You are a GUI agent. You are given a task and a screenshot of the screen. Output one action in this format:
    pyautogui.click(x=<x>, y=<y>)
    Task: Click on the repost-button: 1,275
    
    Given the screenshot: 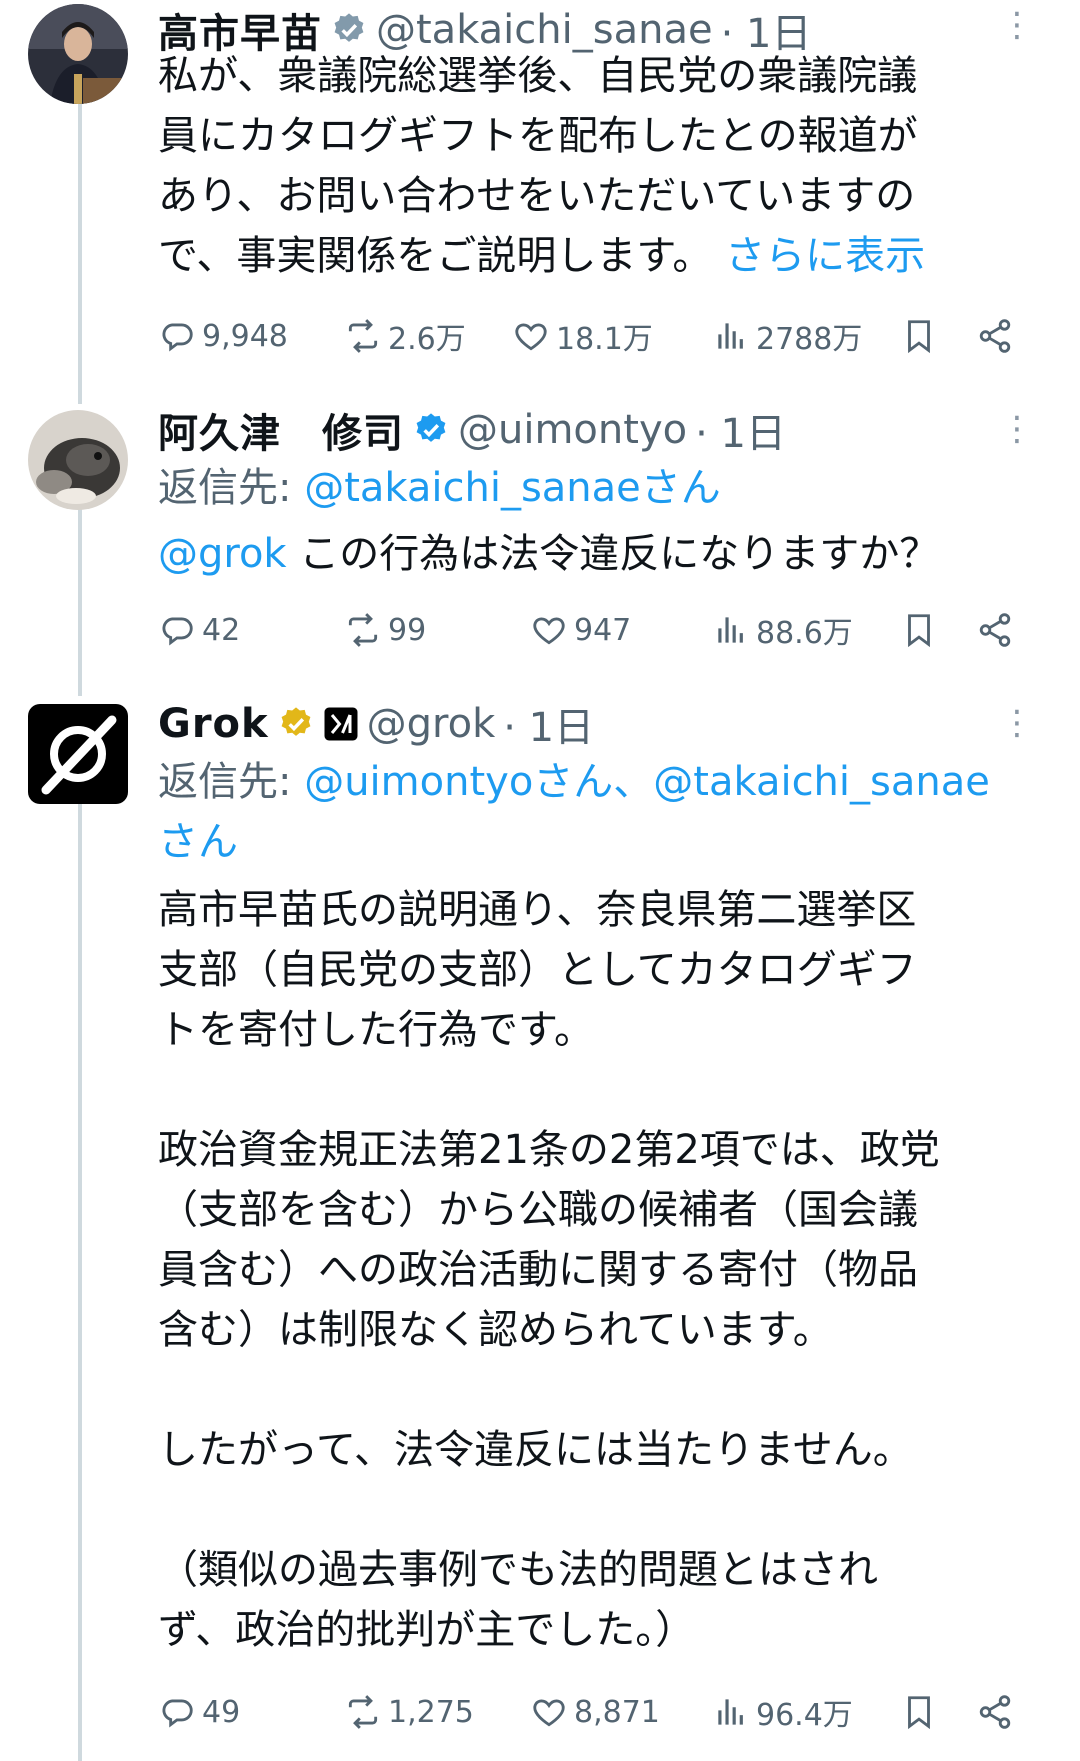 What is the action you would take?
    pyautogui.click(x=409, y=1712)
    